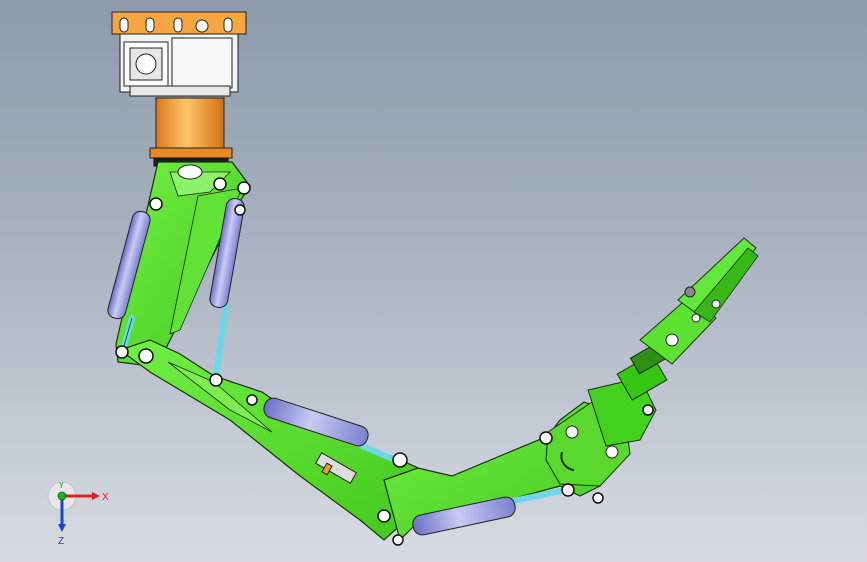  What do you see at coordinates (61, 486) in the screenshot?
I see `y-axis-label: Y` at bounding box center [61, 486].